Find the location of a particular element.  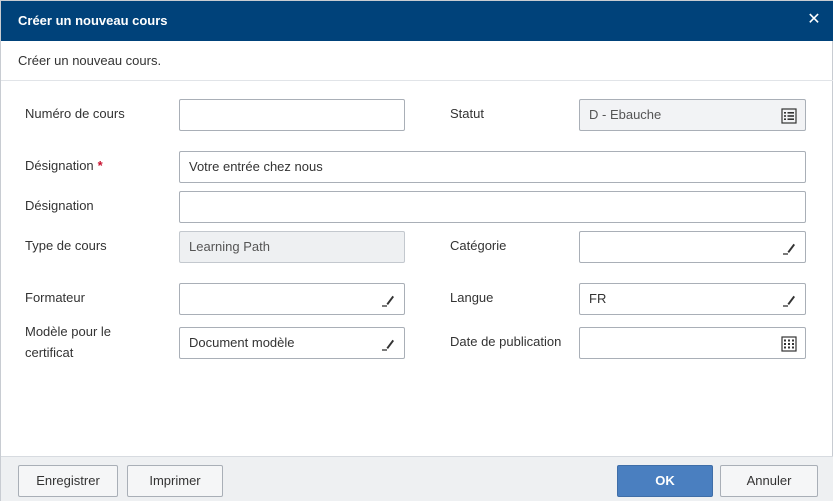

dialog-footer: Enregistrer Imprimer OK Annuler is located at coordinates (417, 478).